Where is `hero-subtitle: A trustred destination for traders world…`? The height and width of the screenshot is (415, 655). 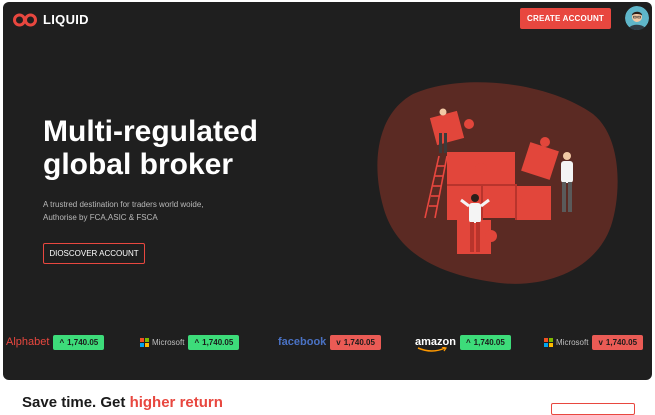 hero-subtitle: A trustred destination for traders world… is located at coordinates (143, 211).